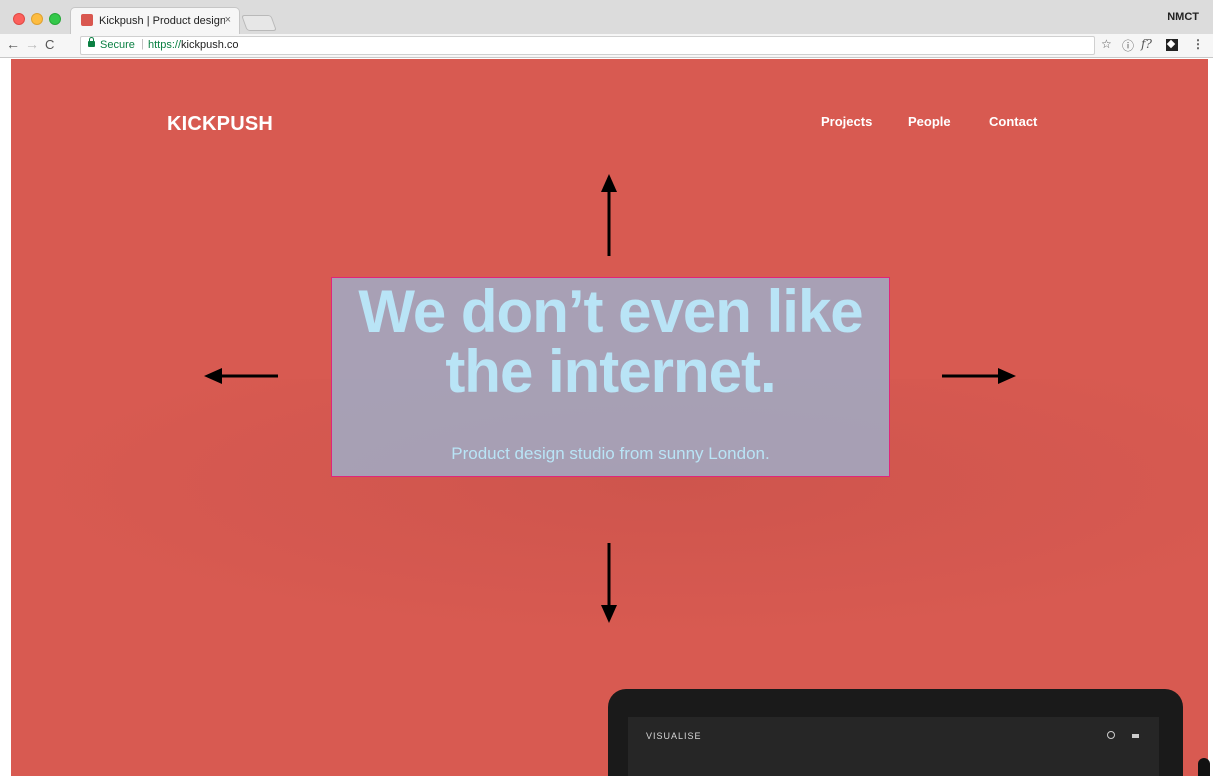 Image resolution: width=1213 pixels, height=776 pixels. I want to click on hero-title-line-1: We don’t even like, so click(610, 311).